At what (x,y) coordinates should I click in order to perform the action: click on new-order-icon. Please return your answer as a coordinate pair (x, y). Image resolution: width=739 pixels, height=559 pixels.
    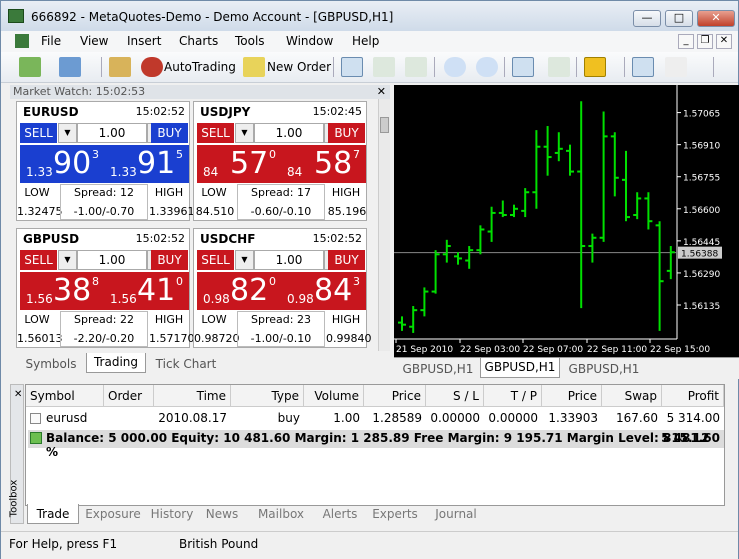
    Looking at the image, I should click on (254, 67).